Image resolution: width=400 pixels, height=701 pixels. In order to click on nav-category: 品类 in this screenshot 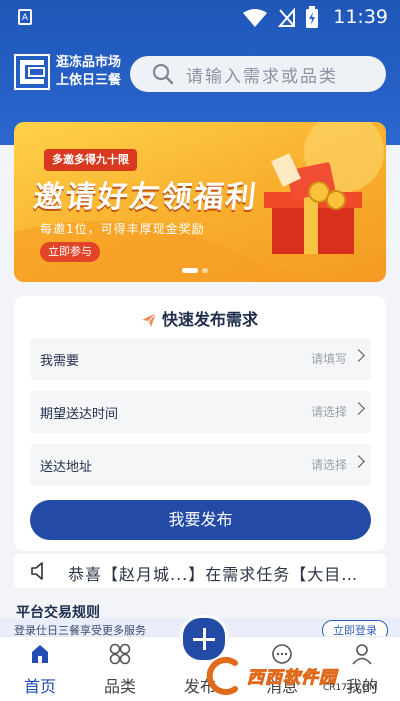, I will do `click(120, 669)`.